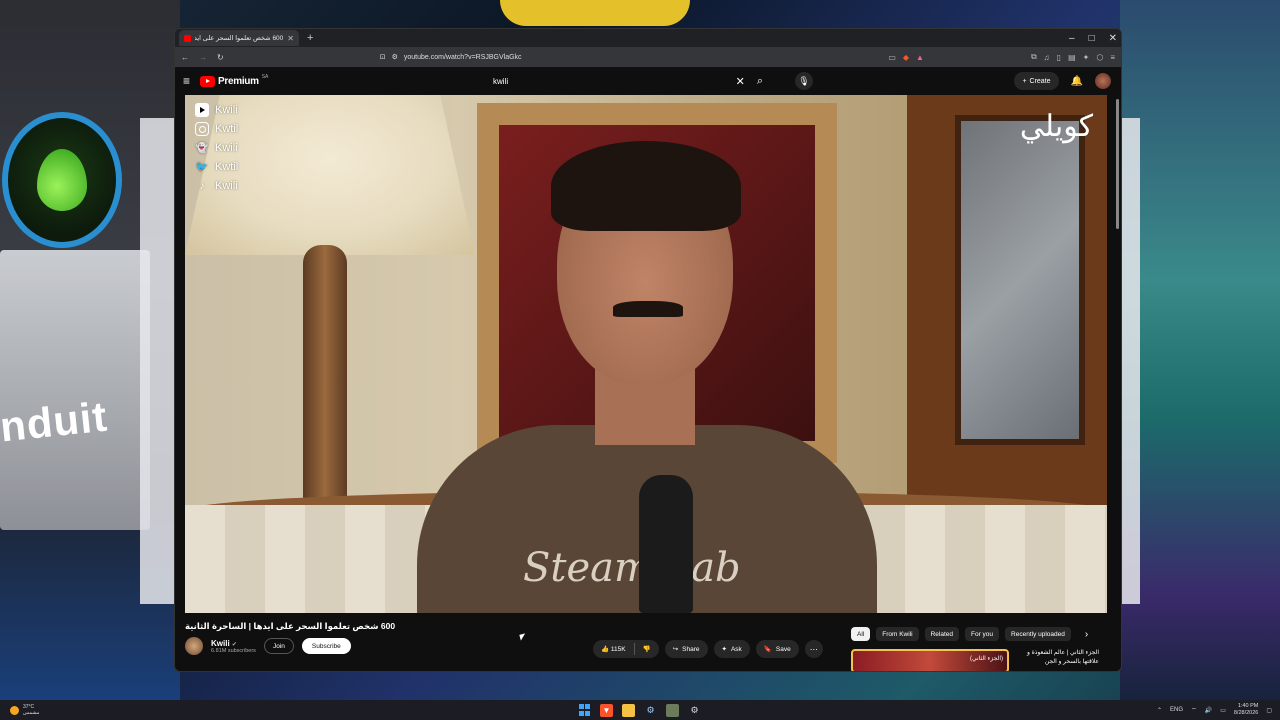 The width and height of the screenshot is (1280, 720). Describe the element at coordinates (202, 129) in the screenshot. I see `instagram-icon` at that location.